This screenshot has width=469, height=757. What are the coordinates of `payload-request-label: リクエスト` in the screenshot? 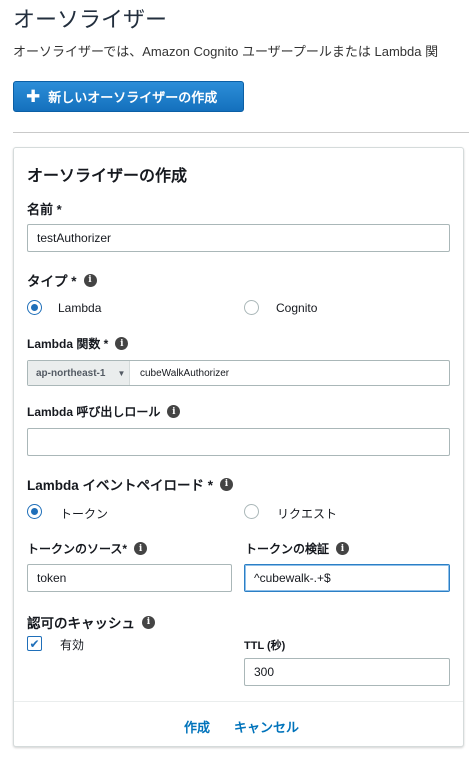 It's located at (307, 514).